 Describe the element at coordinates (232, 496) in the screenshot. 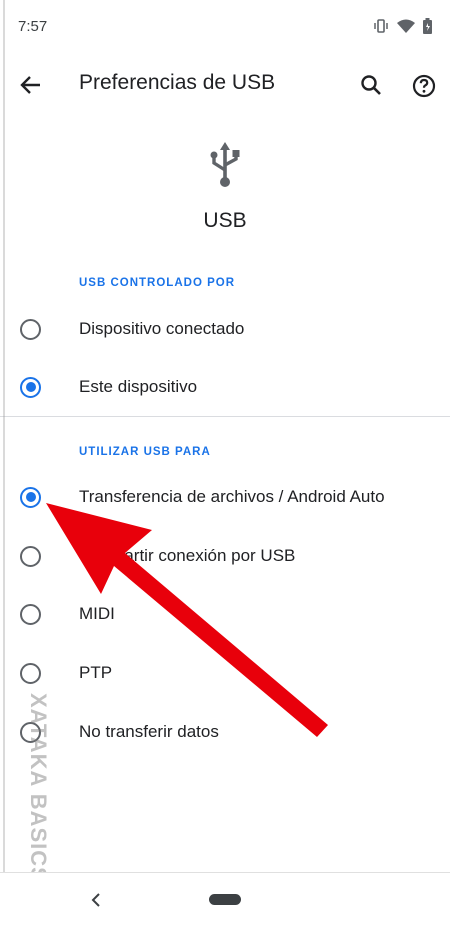

I see `radio-label: Transferencia de archivos / Android Auto` at that location.